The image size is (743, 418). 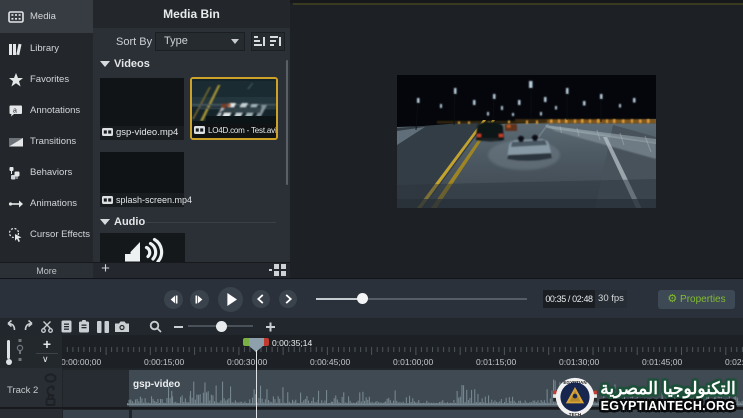 What do you see at coordinates (164, 362) in the screenshot?
I see `svg-text: 0:00:15;00` at bounding box center [164, 362].